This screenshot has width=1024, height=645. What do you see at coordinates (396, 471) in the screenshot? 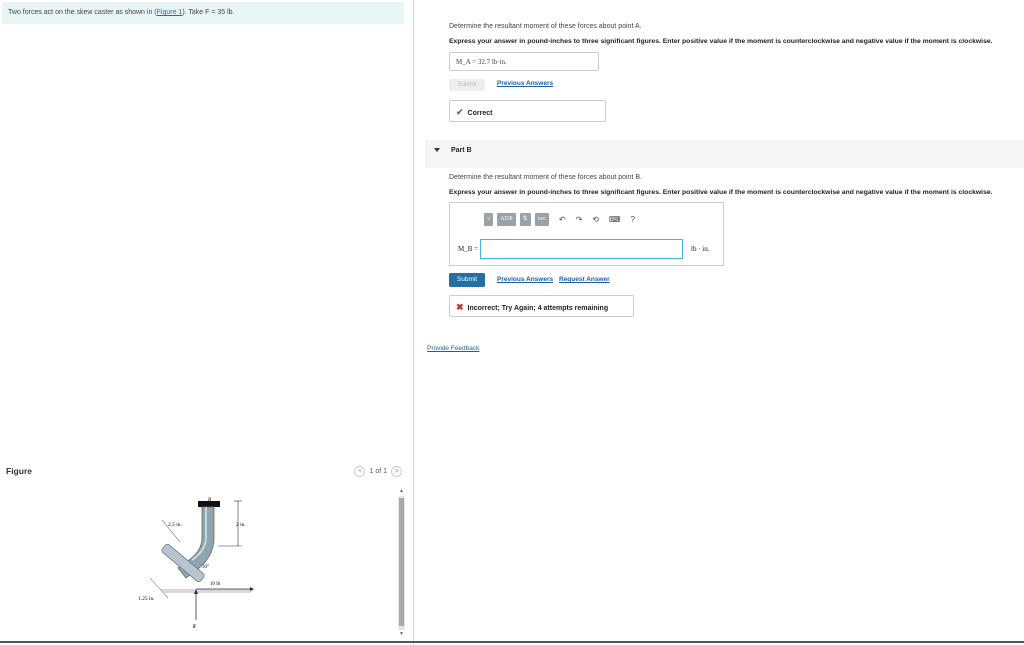
I see `next-figure-button: >` at bounding box center [396, 471].